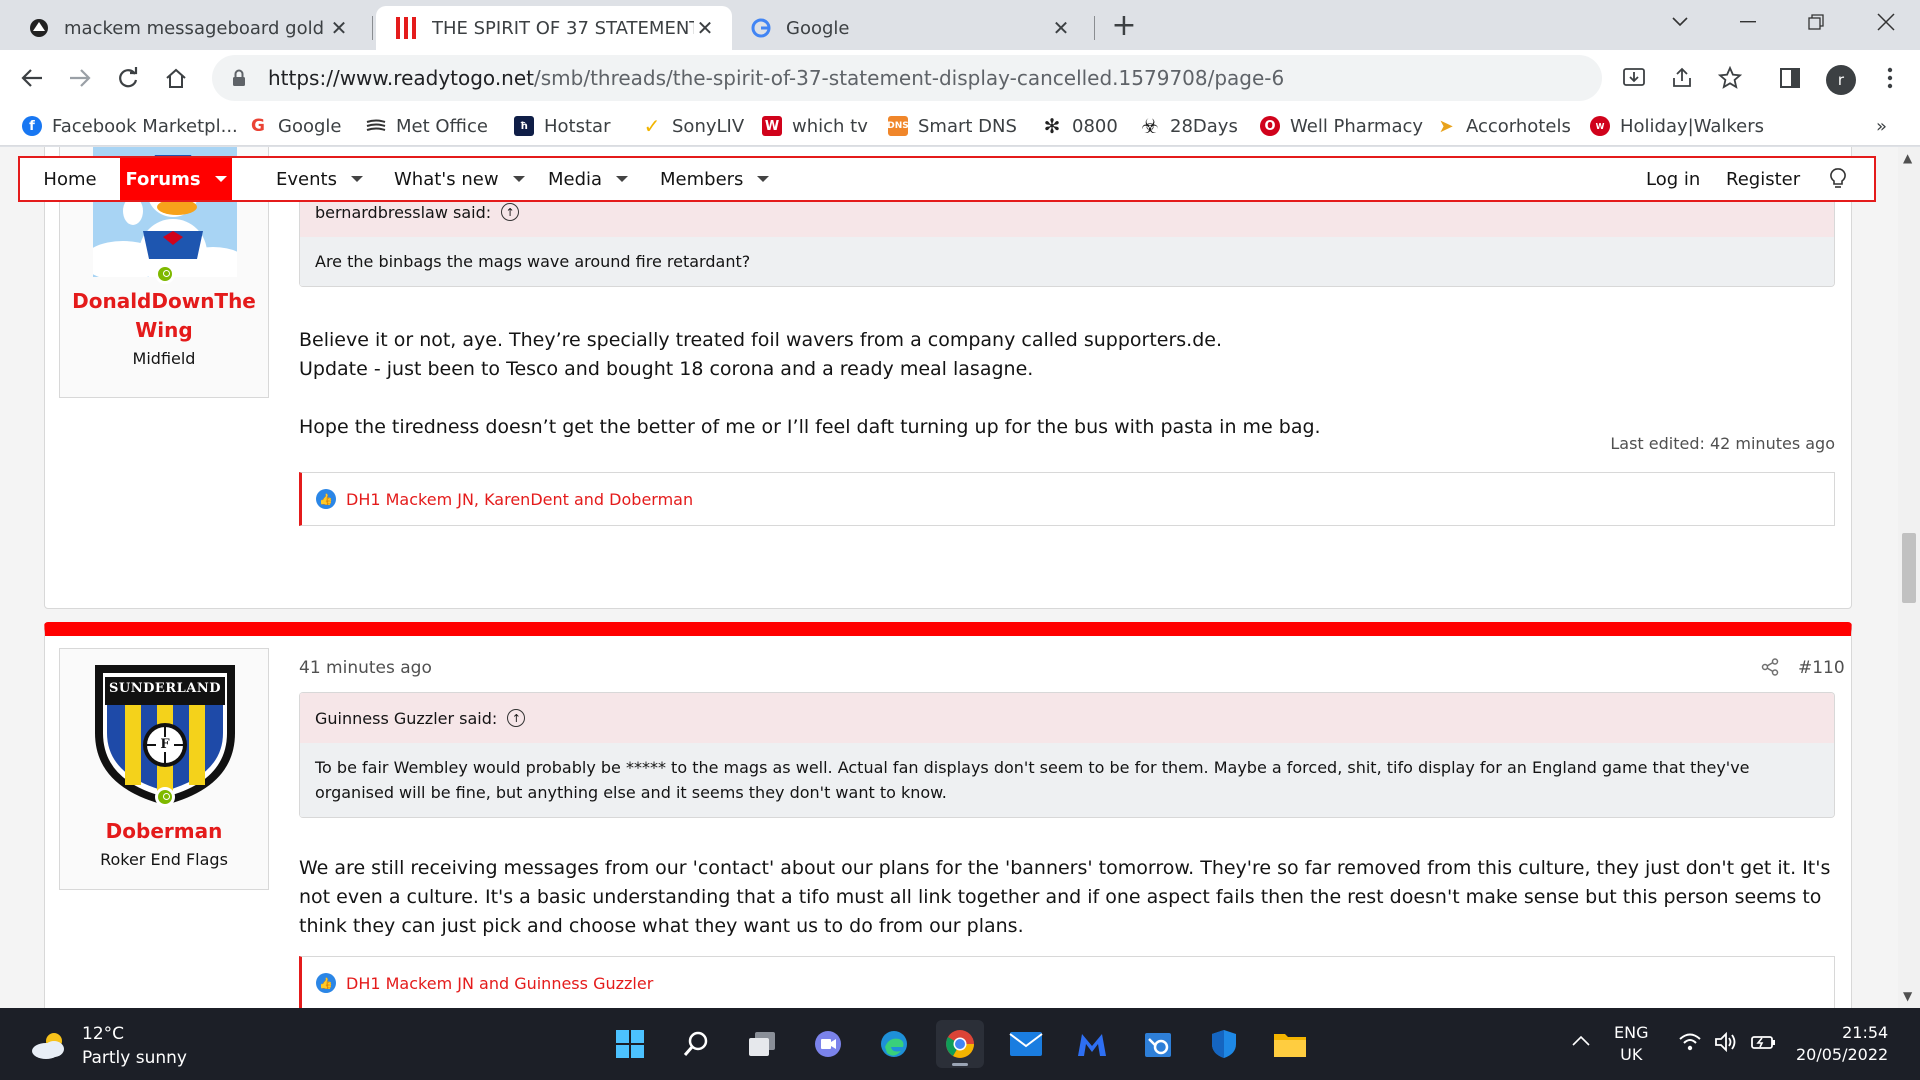 The image size is (1920, 1080). What do you see at coordinates (1634, 78) in the screenshot?
I see `install-app-icon` at bounding box center [1634, 78].